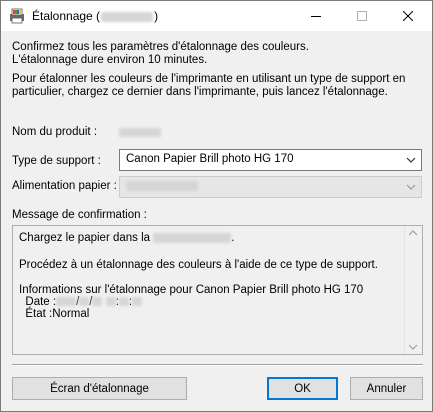 This screenshot has width=433, height=412. Describe the element at coordinates (56, 161) in the screenshot. I see `media-type-label: Type de support :` at that location.